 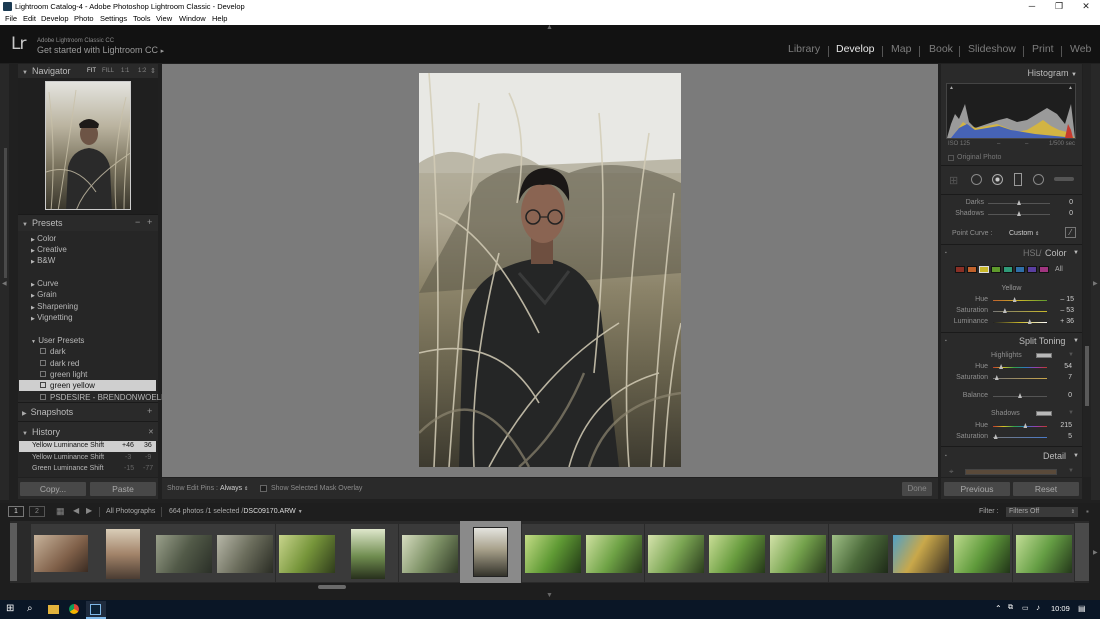 I want to click on zoom-1-2: 1:2, so click(x=142, y=71).